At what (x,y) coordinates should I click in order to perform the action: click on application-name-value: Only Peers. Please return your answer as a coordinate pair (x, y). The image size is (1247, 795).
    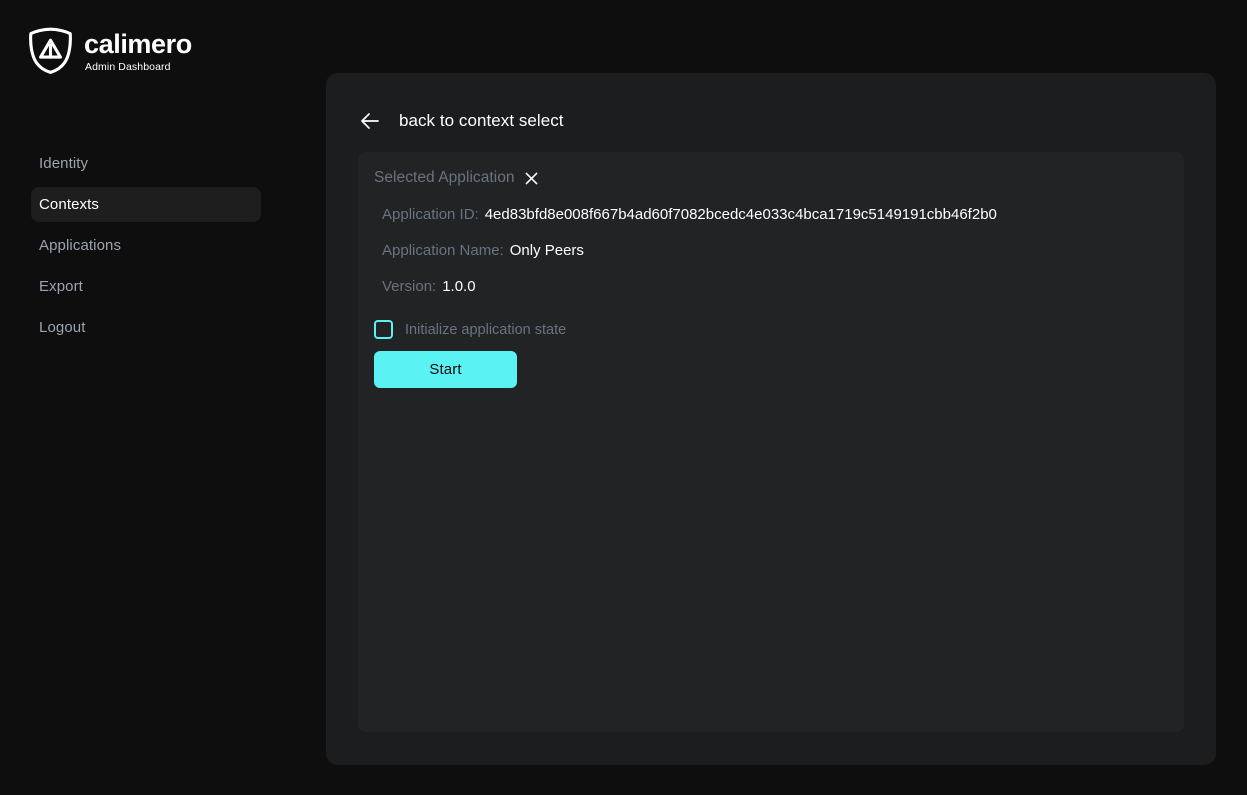
    Looking at the image, I should click on (546, 250).